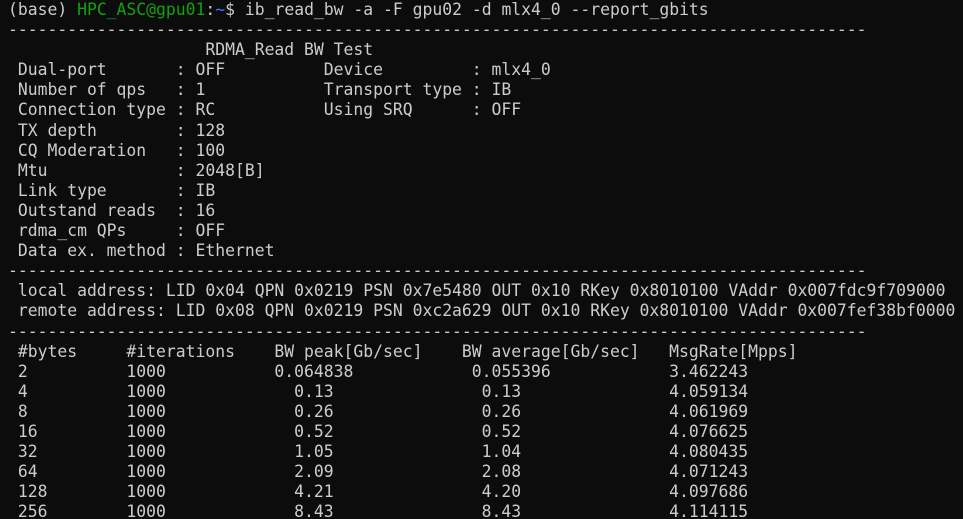 This screenshot has width=963, height=519. I want to click on results-row: 128 1000 4.21 4.20 4.097686, so click(378, 492).